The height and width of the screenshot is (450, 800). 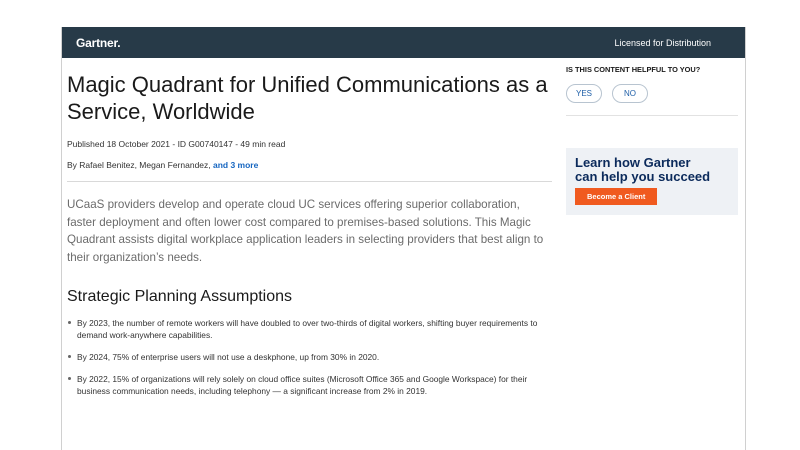 I want to click on more-authors-link: and 3 more, so click(x=235, y=165).